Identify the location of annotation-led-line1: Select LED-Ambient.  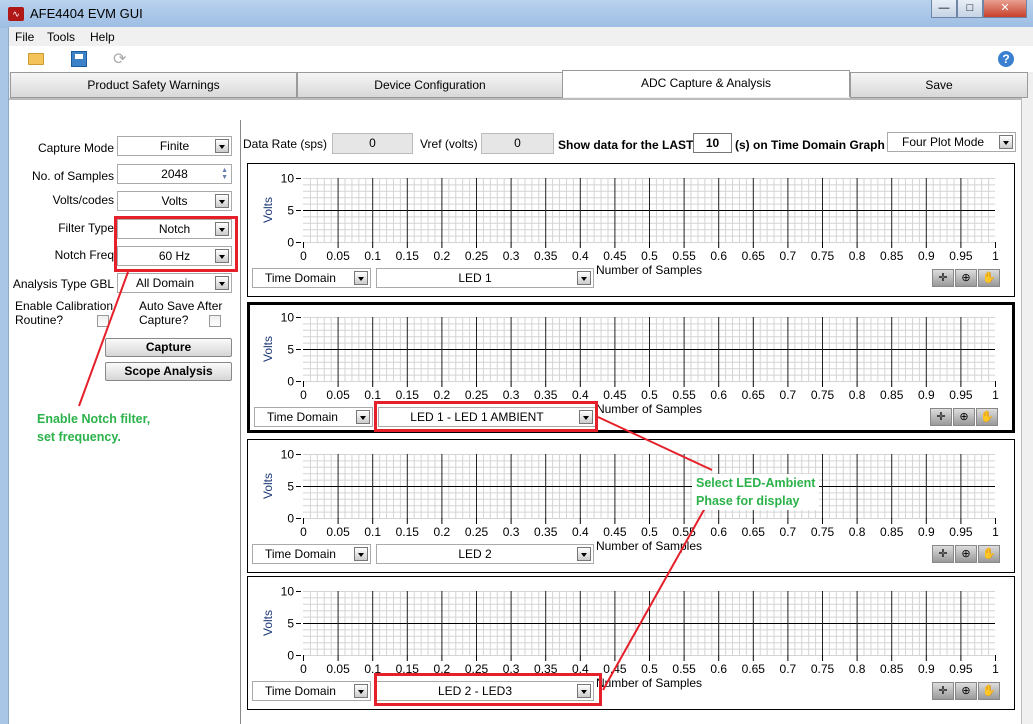
(756, 483).